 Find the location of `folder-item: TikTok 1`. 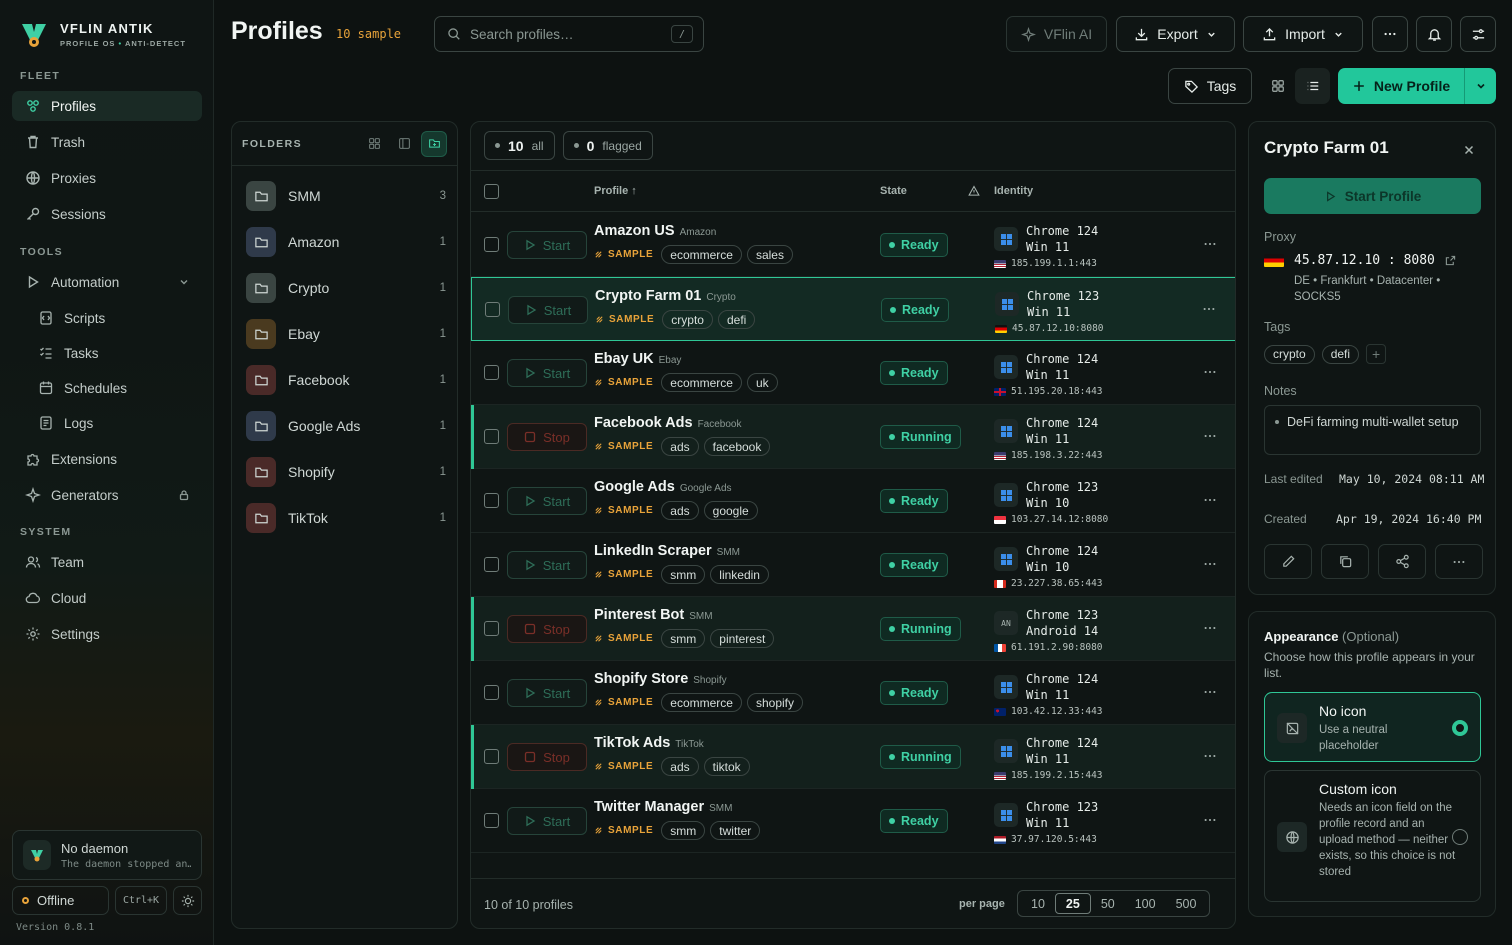

folder-item: TikTok 1 is located at coordinates (346, 518).